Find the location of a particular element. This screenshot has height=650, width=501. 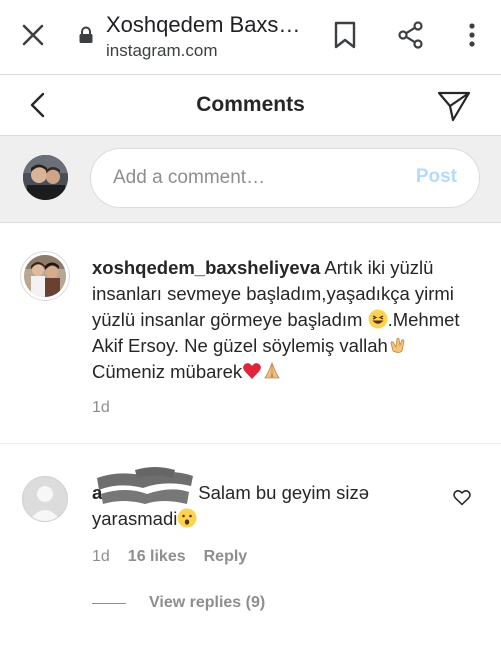

comments-title: Comments is located at coordinates (250, 104).